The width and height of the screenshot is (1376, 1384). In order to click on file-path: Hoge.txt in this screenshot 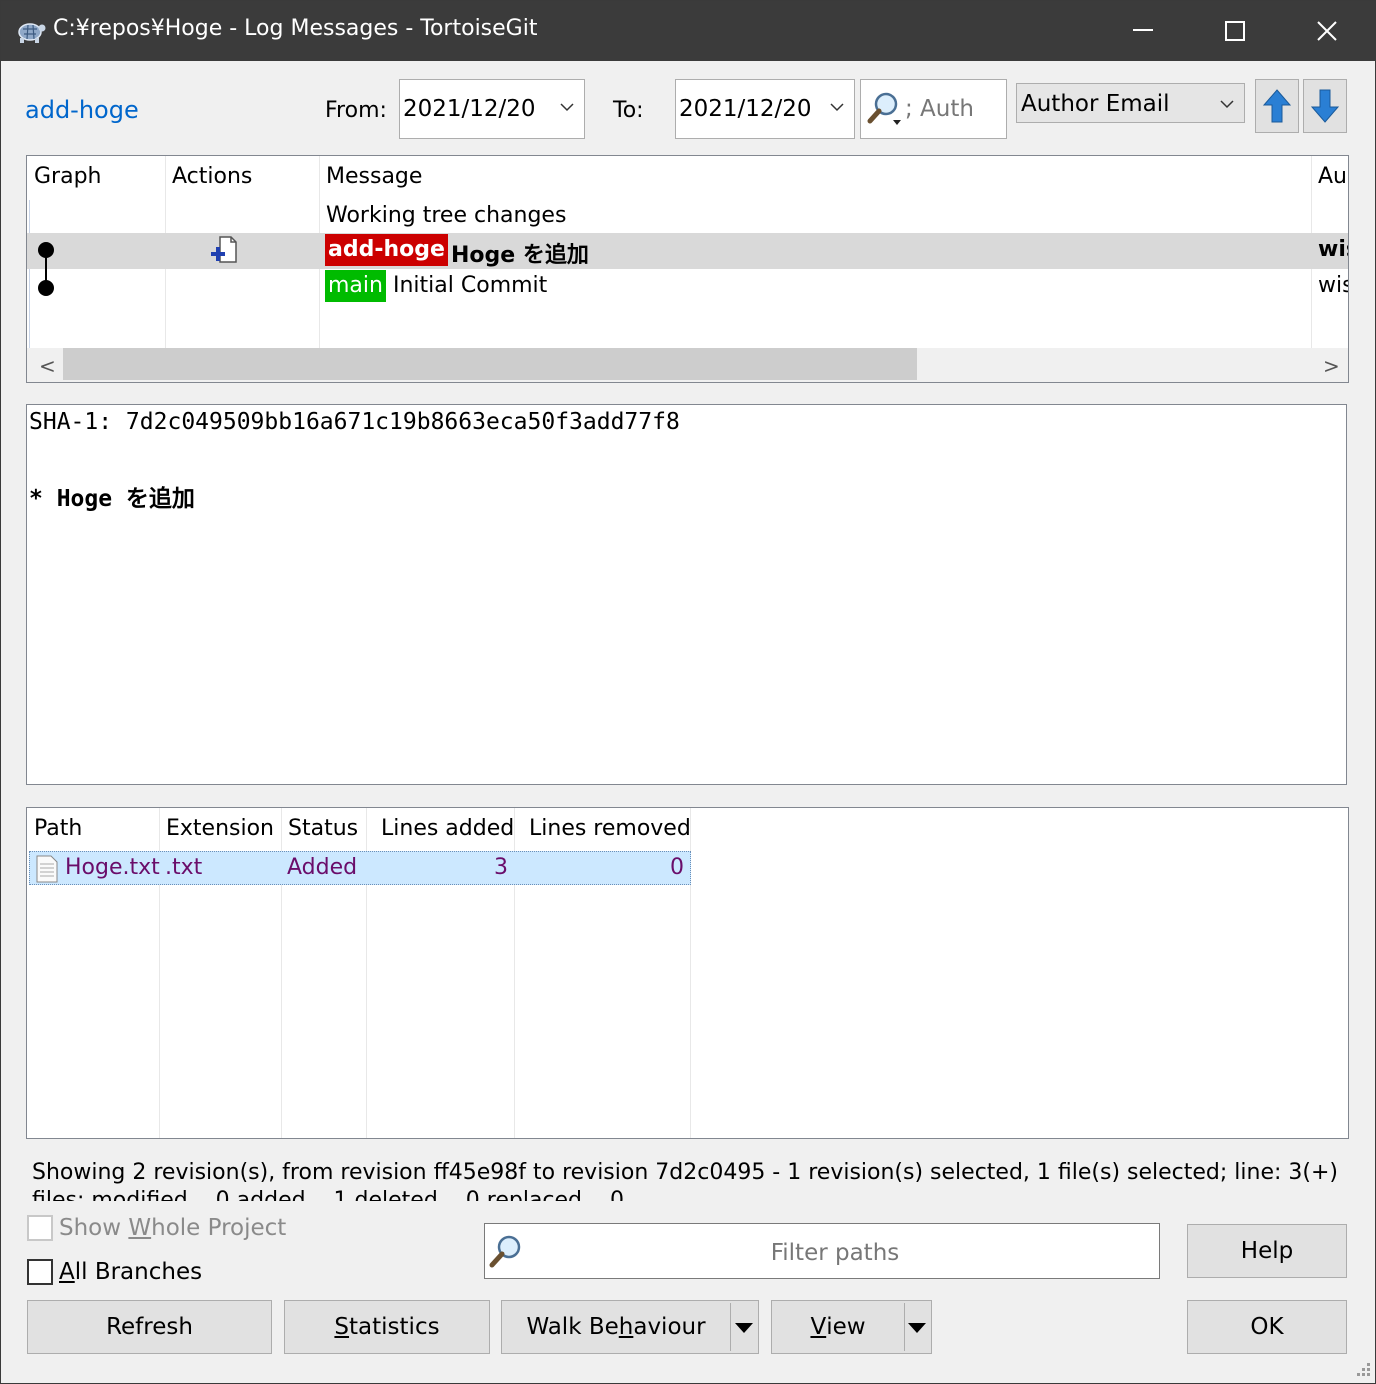, I will do `click(112, 867)`.